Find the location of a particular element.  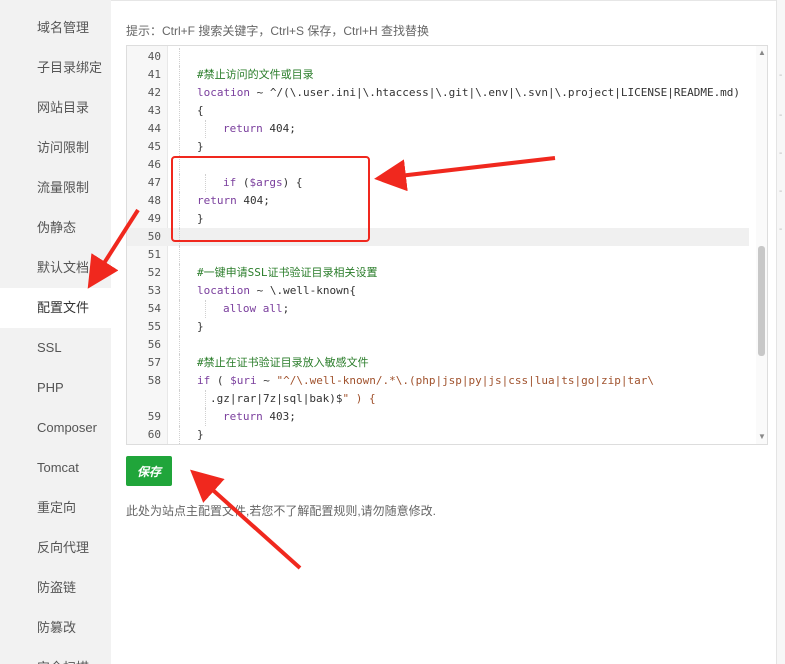

sidebar-item: 域名管理 is located at coordinates (55, 28).